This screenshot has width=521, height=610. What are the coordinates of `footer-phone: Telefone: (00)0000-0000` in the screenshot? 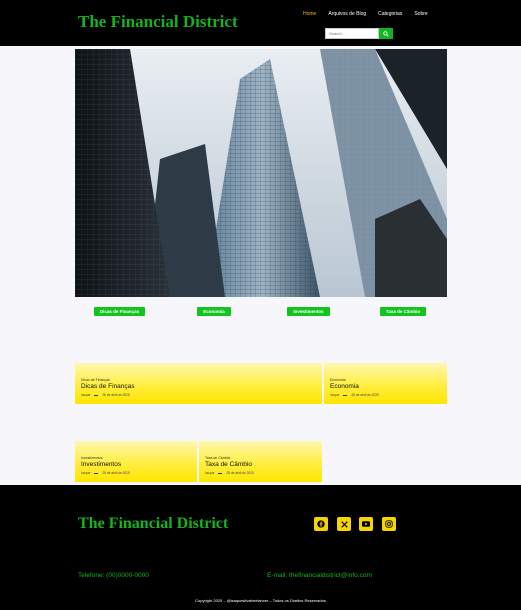 It's located at (113, 575).